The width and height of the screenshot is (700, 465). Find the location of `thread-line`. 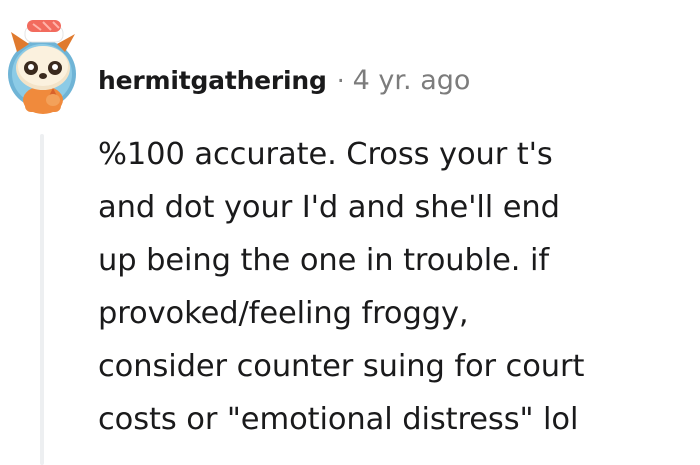

thread-line is located at coordinates (42, 299).